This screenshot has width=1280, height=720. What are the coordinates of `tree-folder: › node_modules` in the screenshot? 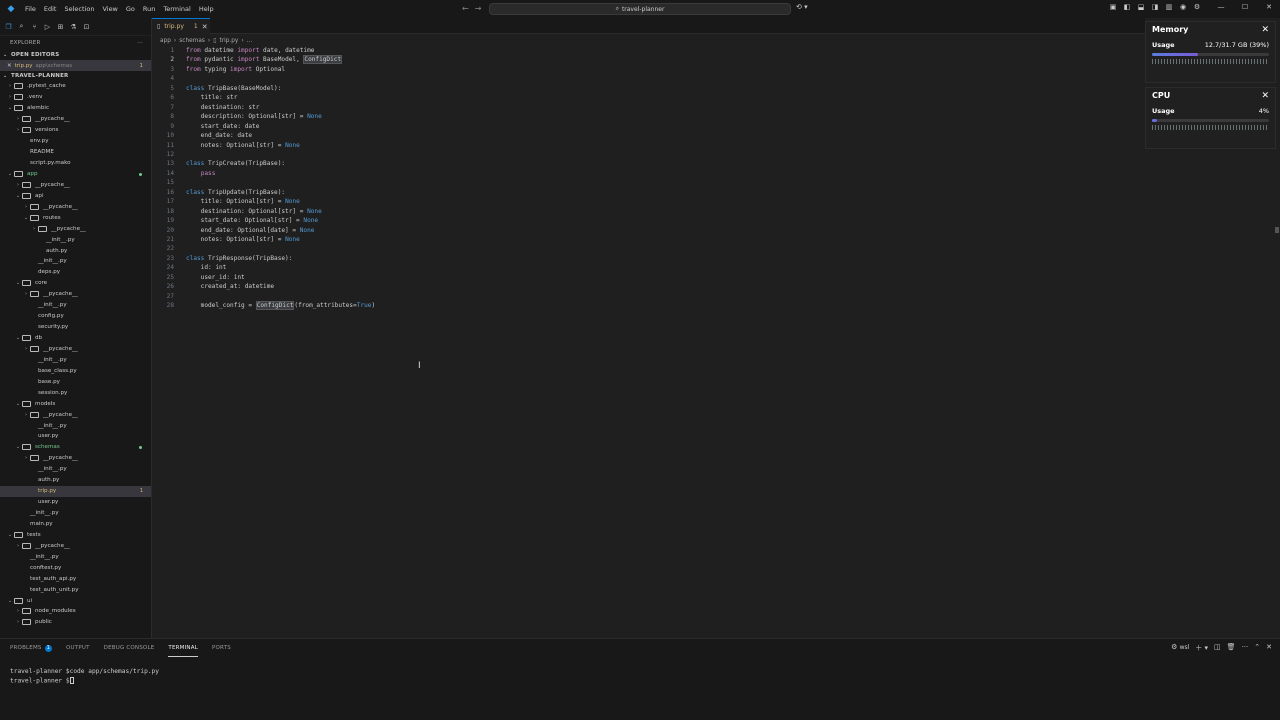 It's located at (75, 611).